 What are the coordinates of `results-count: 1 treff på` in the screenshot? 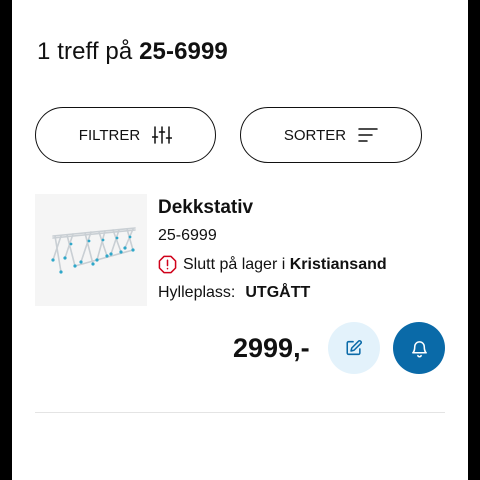 It's located at (85, 51).